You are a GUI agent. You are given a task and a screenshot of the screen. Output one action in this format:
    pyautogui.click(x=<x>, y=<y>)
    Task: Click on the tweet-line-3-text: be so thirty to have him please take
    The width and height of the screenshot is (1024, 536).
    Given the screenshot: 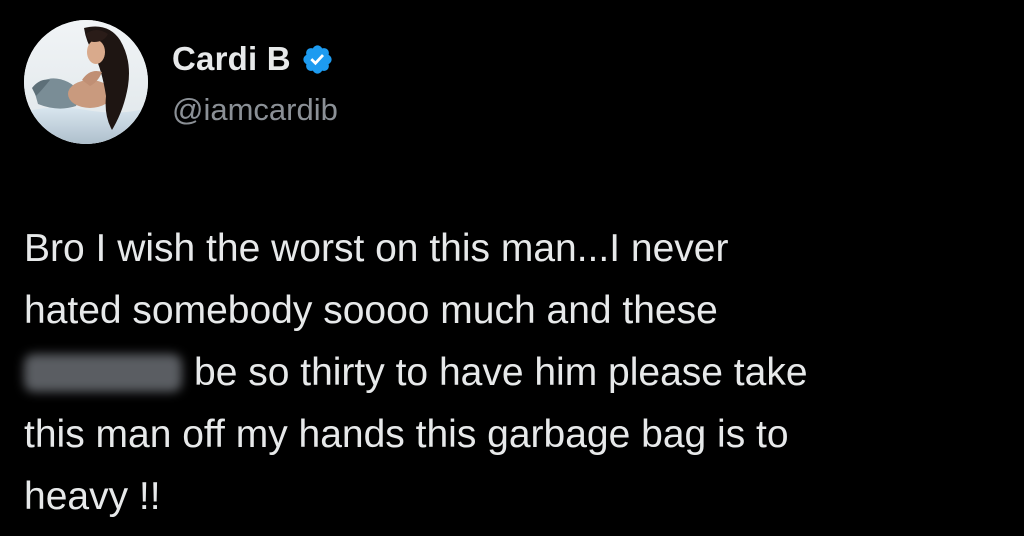 What is the action you would take?
    pyautogui.click(x=501, y=372)
    